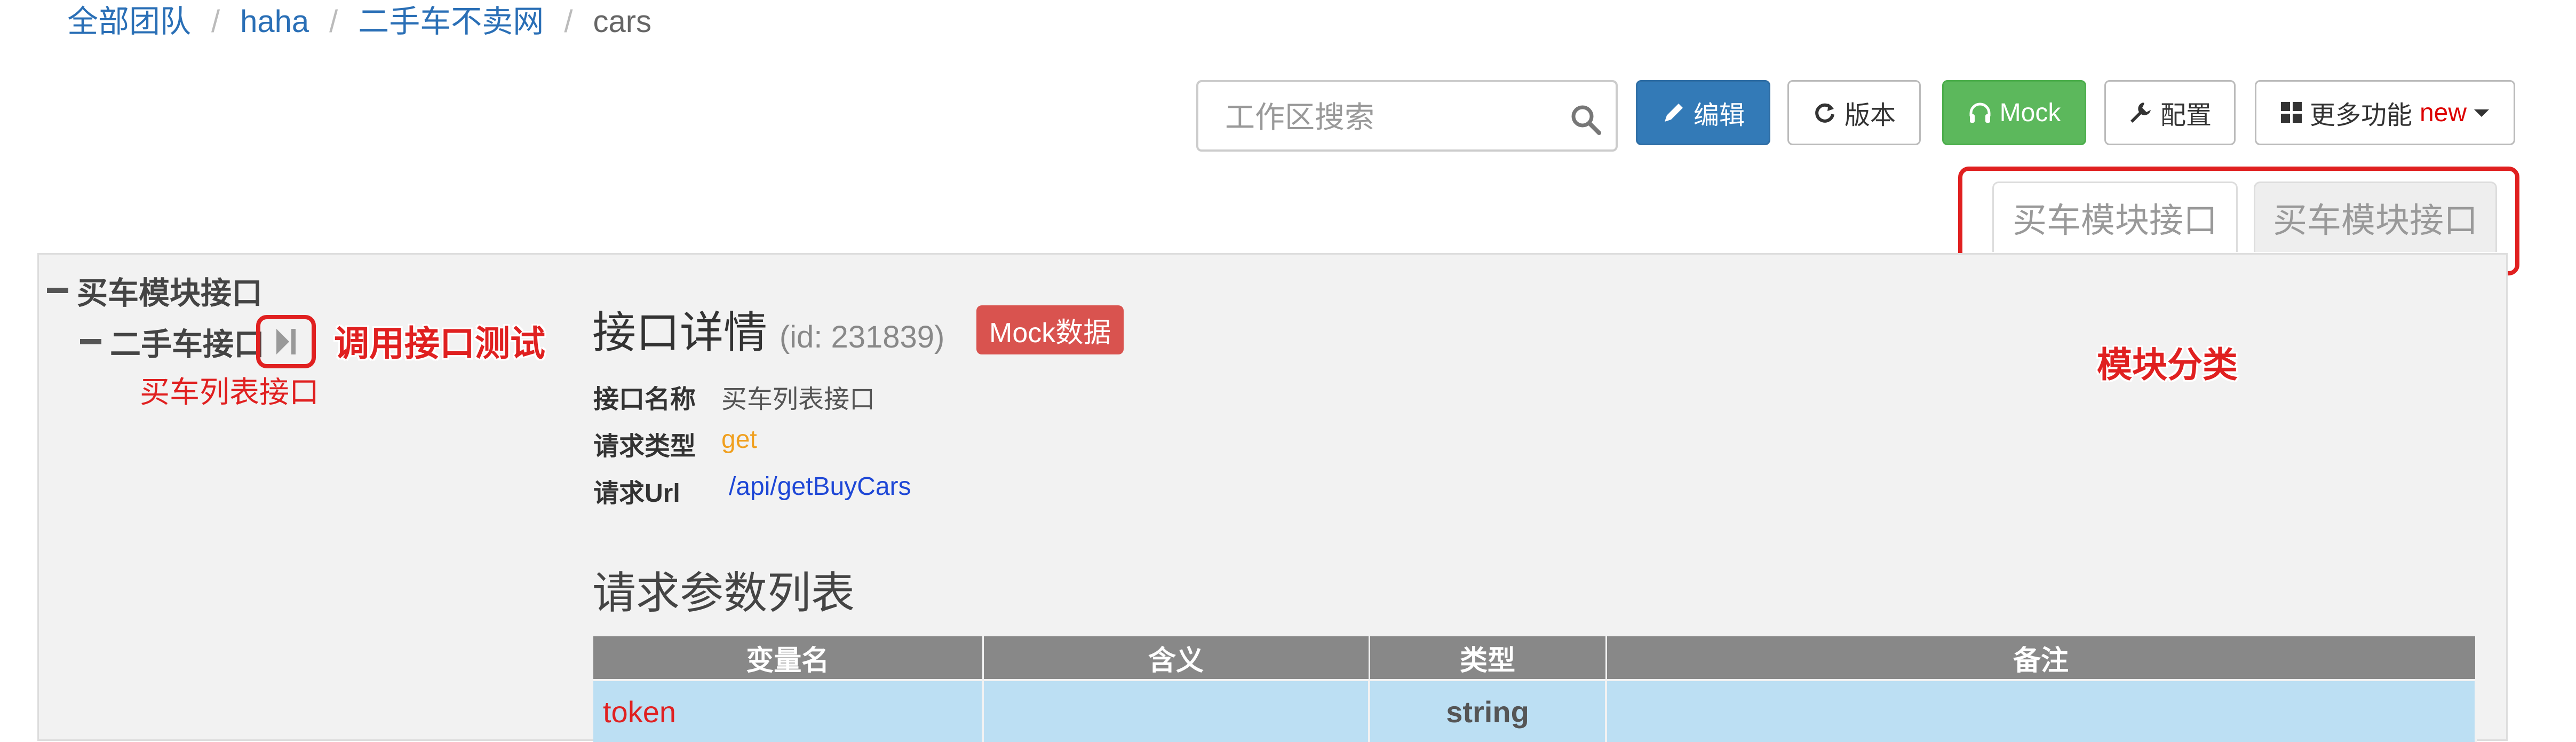 This screenshot has height=742, width=2576. Describe the element at coordinates (788, 658) in the screenshot. I see `param-header-name: 变量名` at that location.